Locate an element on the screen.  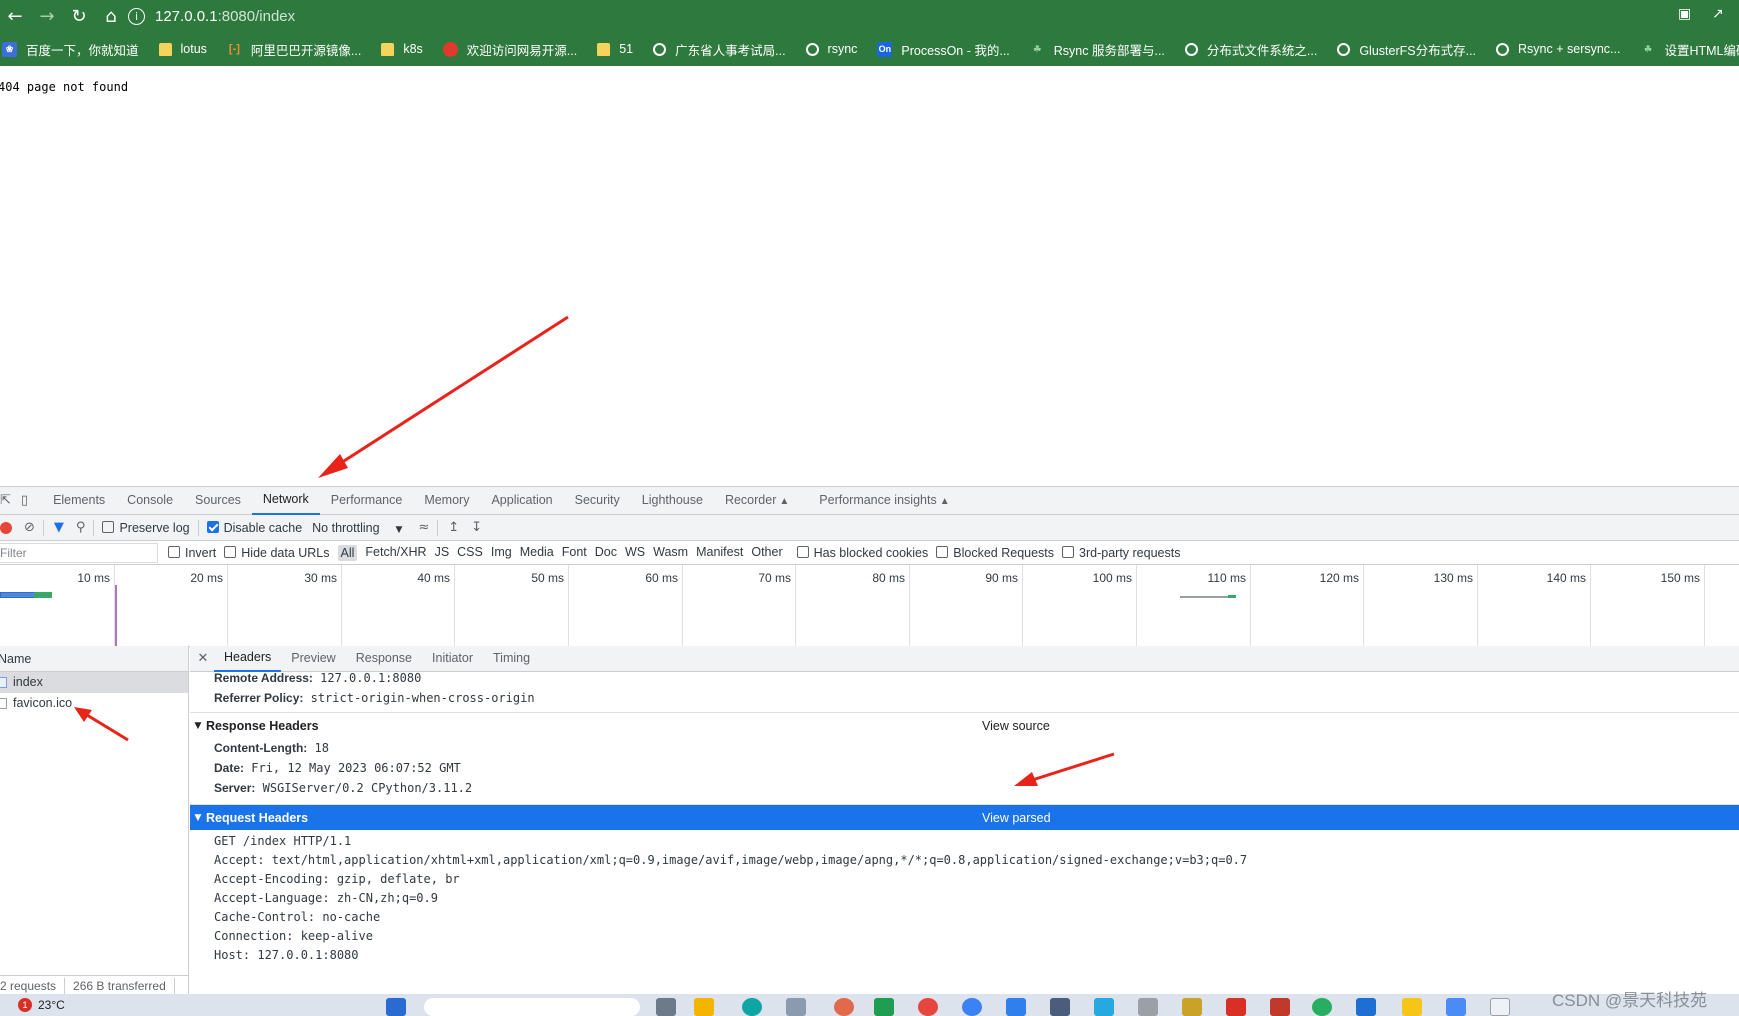
network-conditions-icon: ≈ is located at coordinates (423, 527).